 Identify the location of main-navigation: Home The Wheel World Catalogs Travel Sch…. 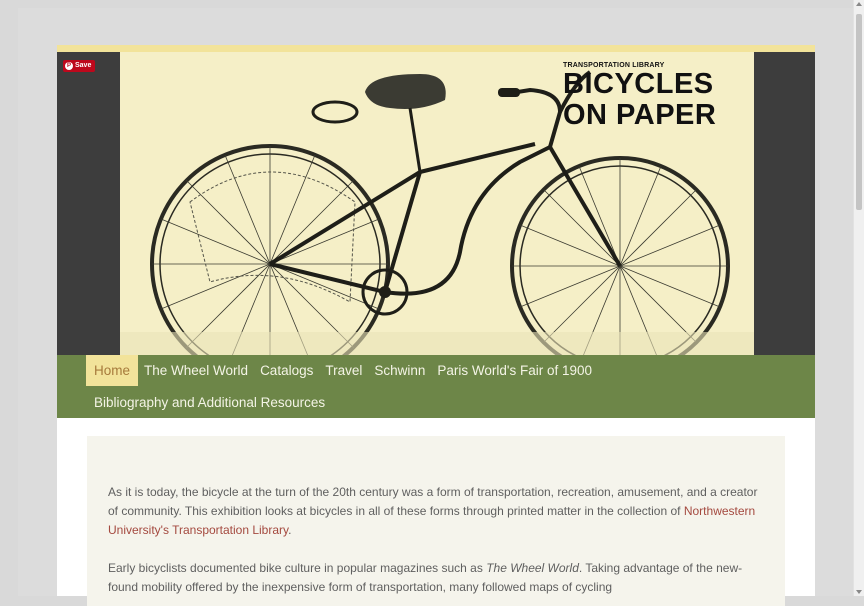
(436, 386).